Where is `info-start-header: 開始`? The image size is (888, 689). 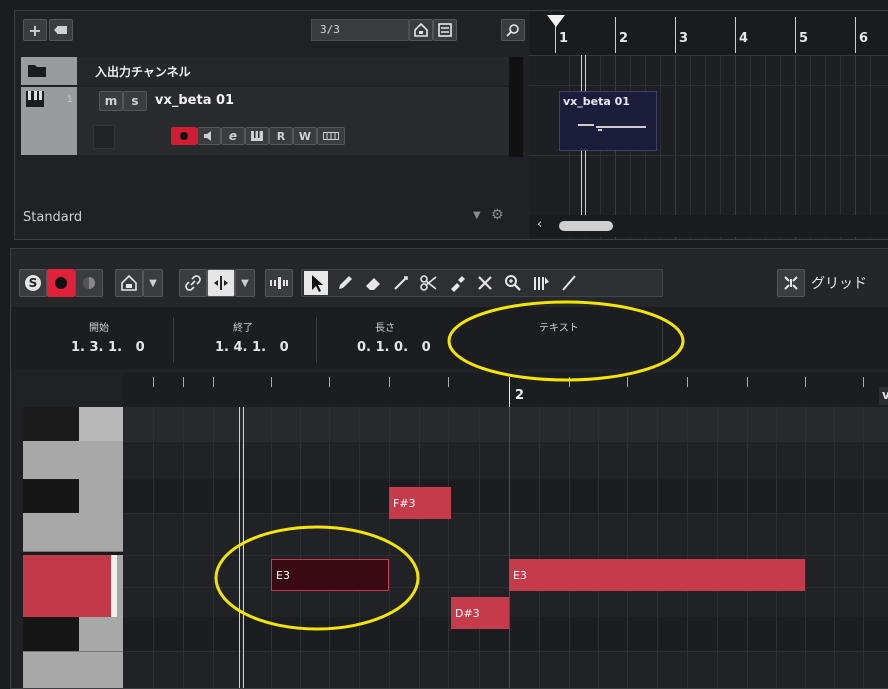 info-start-header: 開始 is located at coordinates (99, 328).